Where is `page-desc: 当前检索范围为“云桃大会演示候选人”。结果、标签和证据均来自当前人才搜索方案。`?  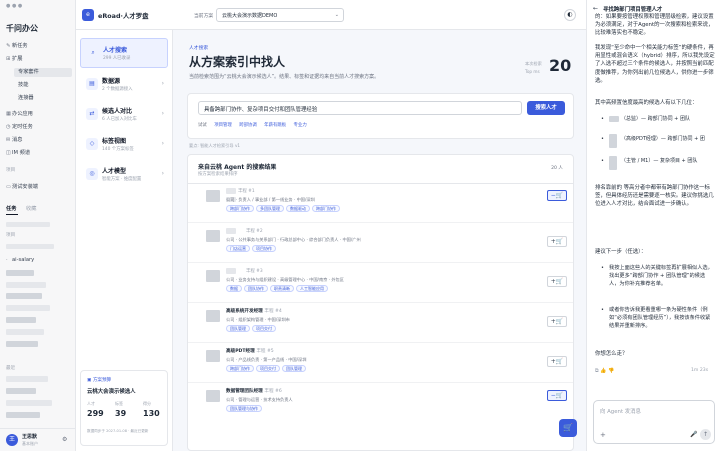 page-desc: 当前检索范围为“云桃大会演示候选人”。结果、标签和证据均来自当前人才搜索方案。 is located at coordinates (284, 77).